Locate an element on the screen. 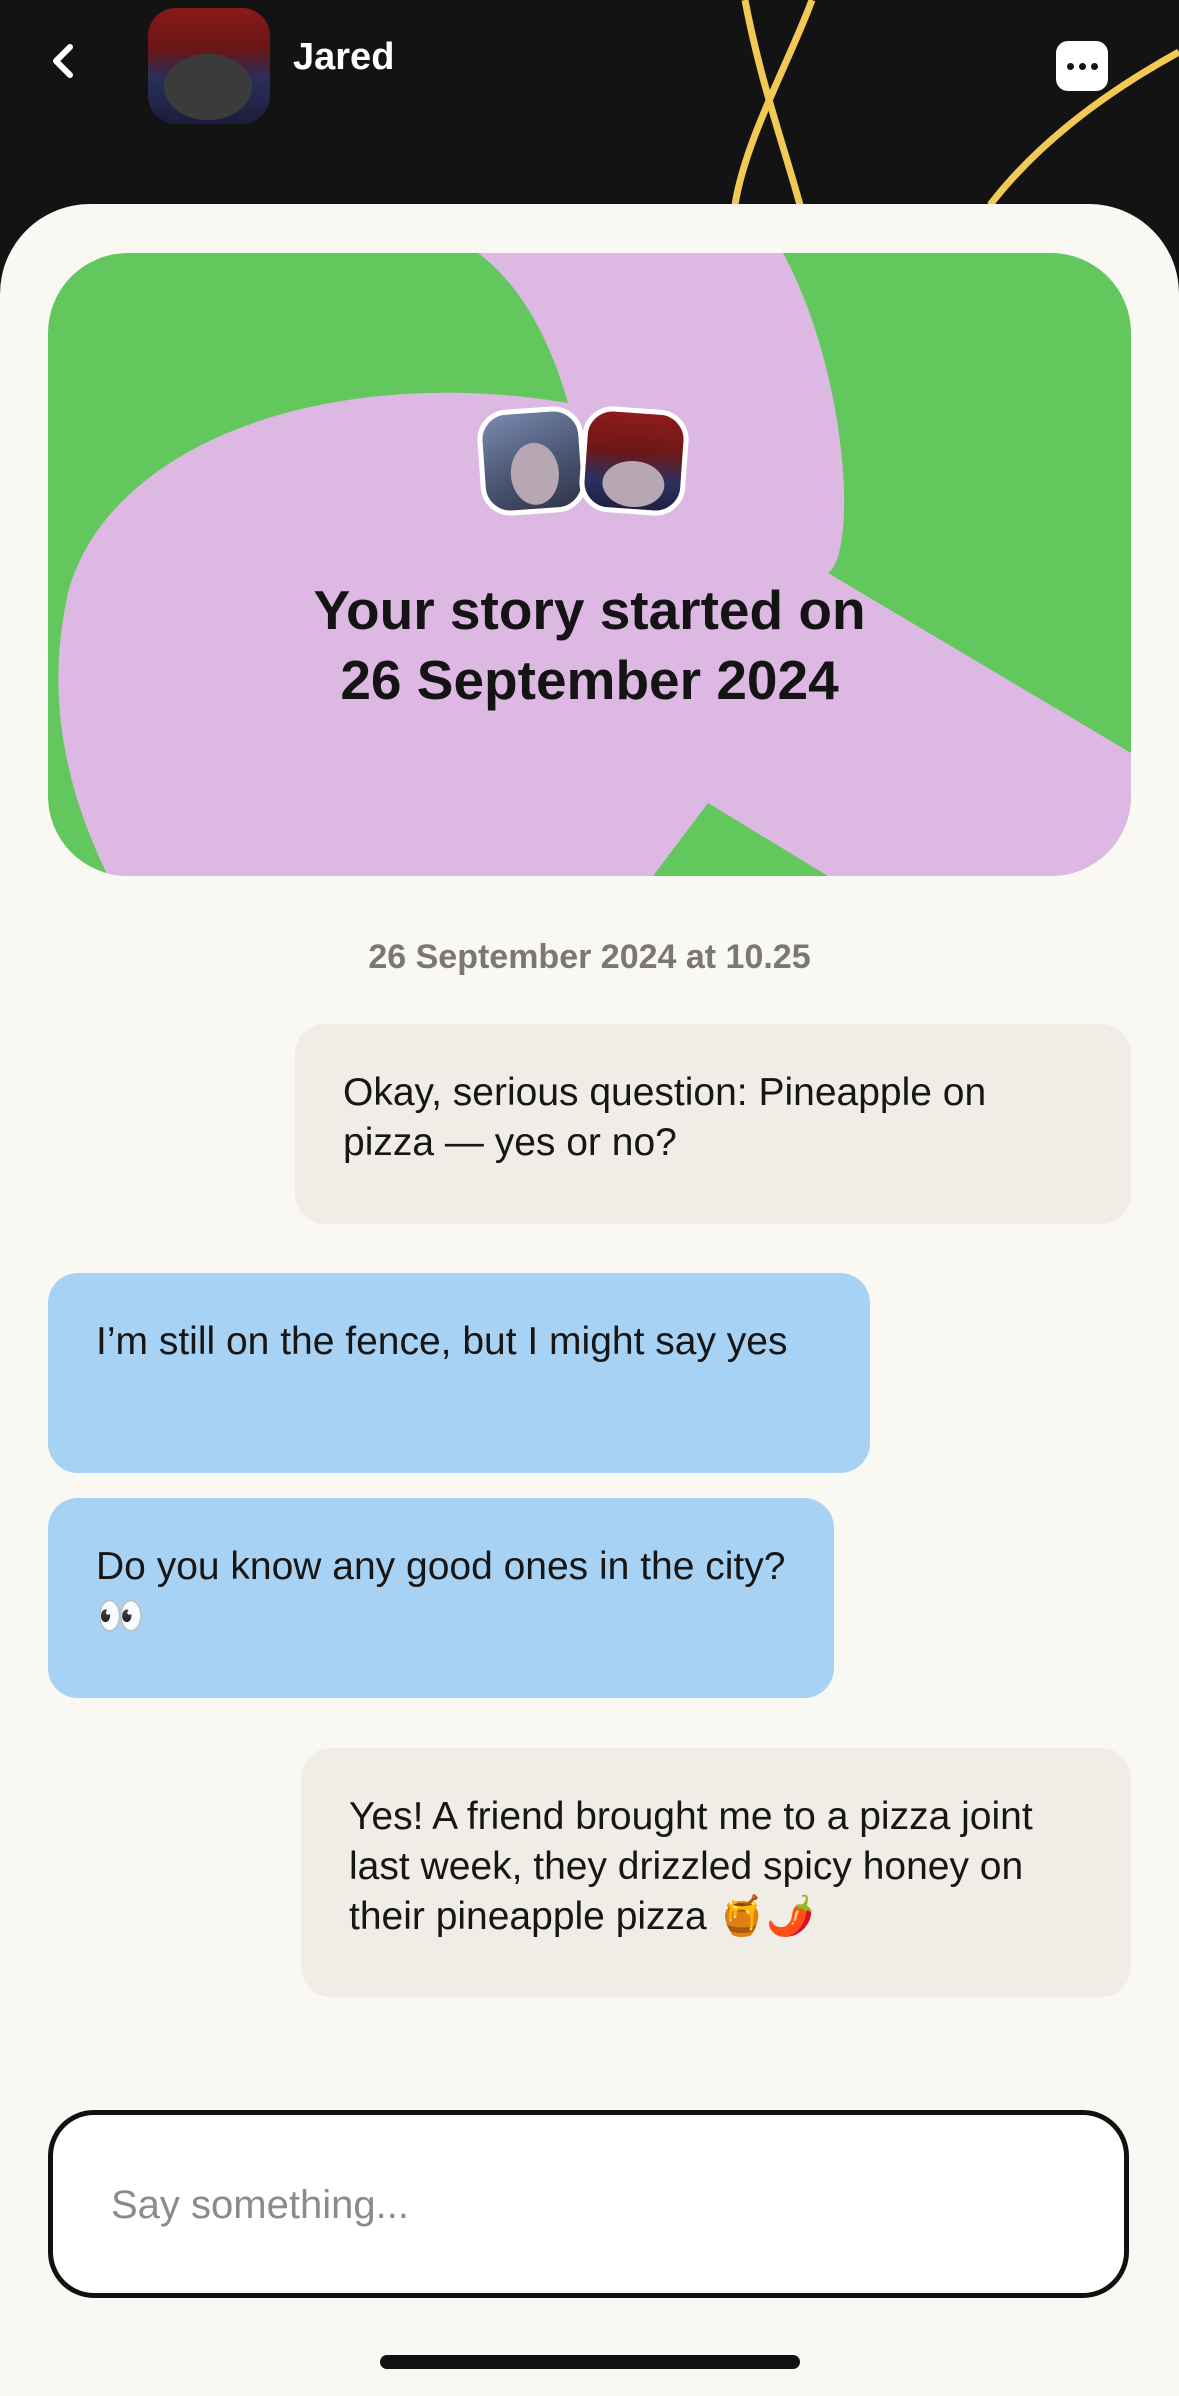  contact-avatar is located at coordinates (209, 66).